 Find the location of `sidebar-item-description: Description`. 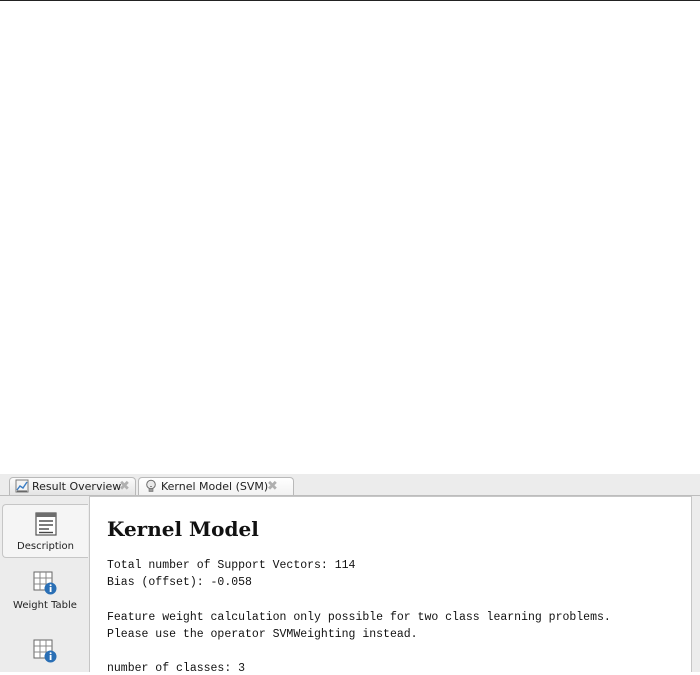

sidebar-item-description: Description is located at coordinates (45, 531).